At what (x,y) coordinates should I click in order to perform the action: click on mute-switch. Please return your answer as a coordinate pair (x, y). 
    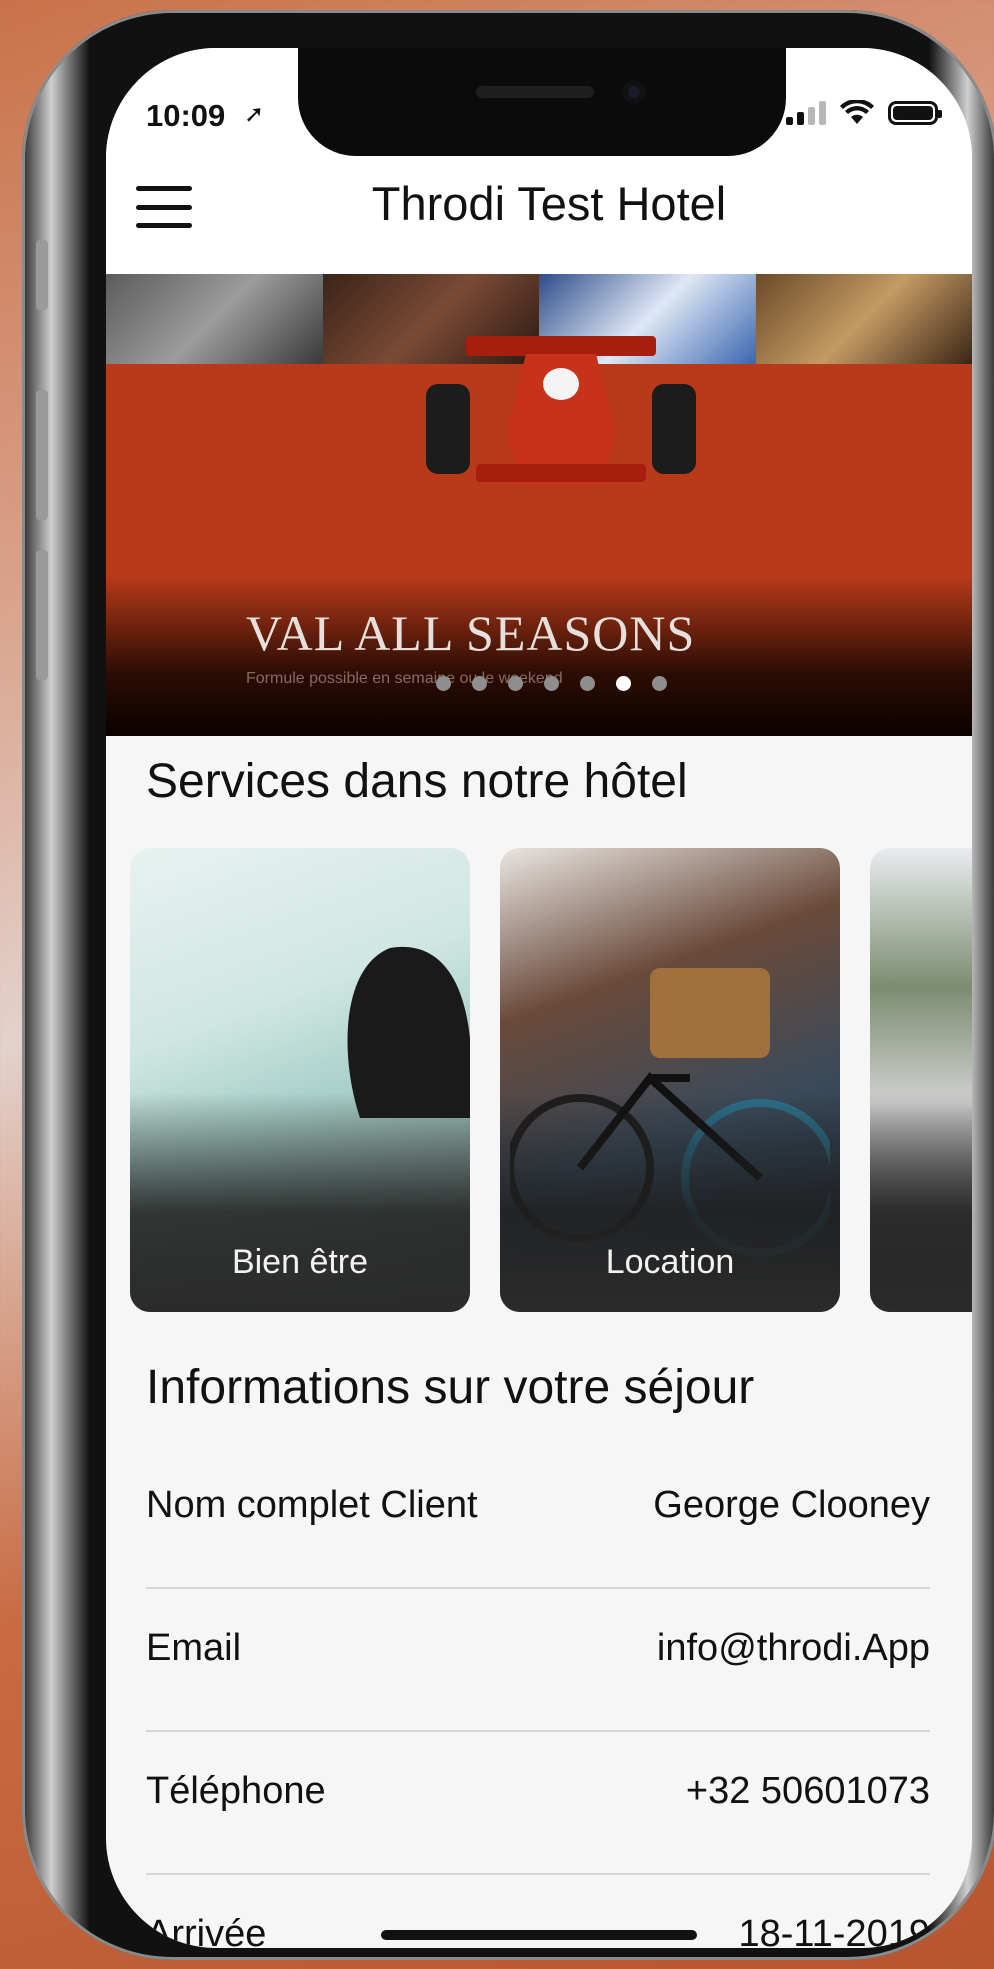
    Looking at the image, I should click on (42, 275).